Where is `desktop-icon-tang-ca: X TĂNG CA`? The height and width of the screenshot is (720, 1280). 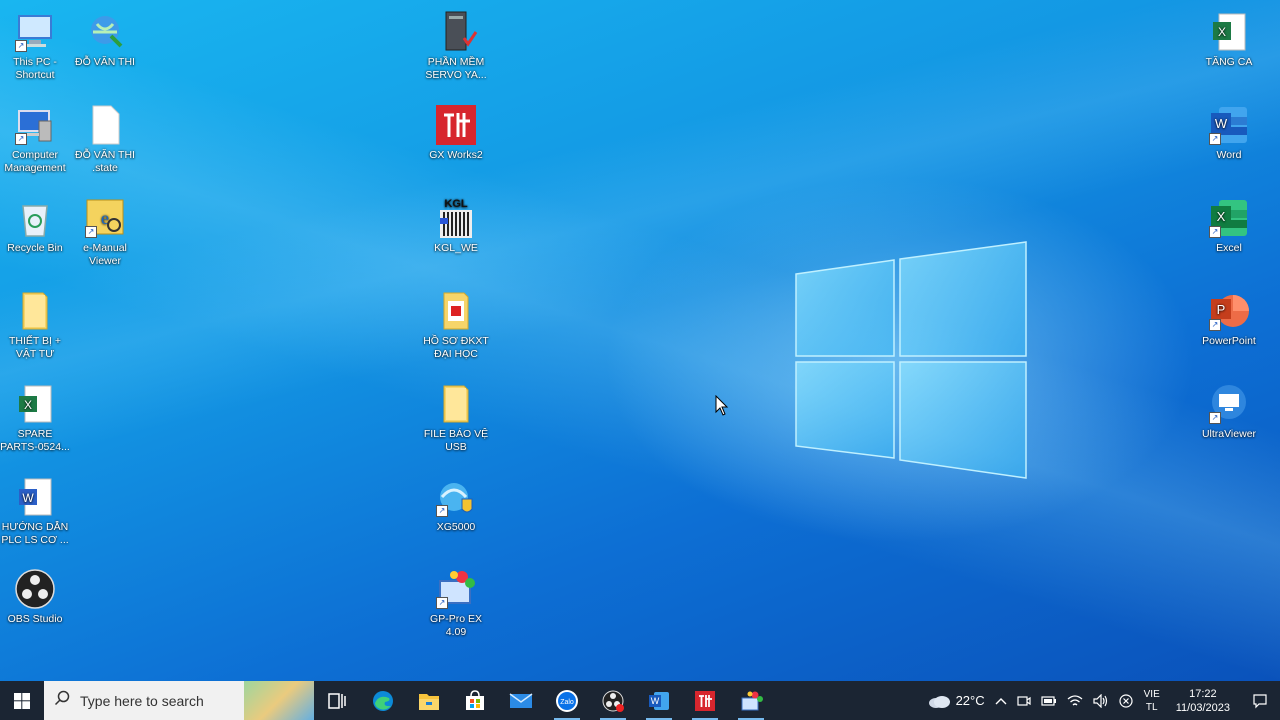
desktop-icon-tang-ca: X TĂNG CA is located at coordinates (1229, 39).